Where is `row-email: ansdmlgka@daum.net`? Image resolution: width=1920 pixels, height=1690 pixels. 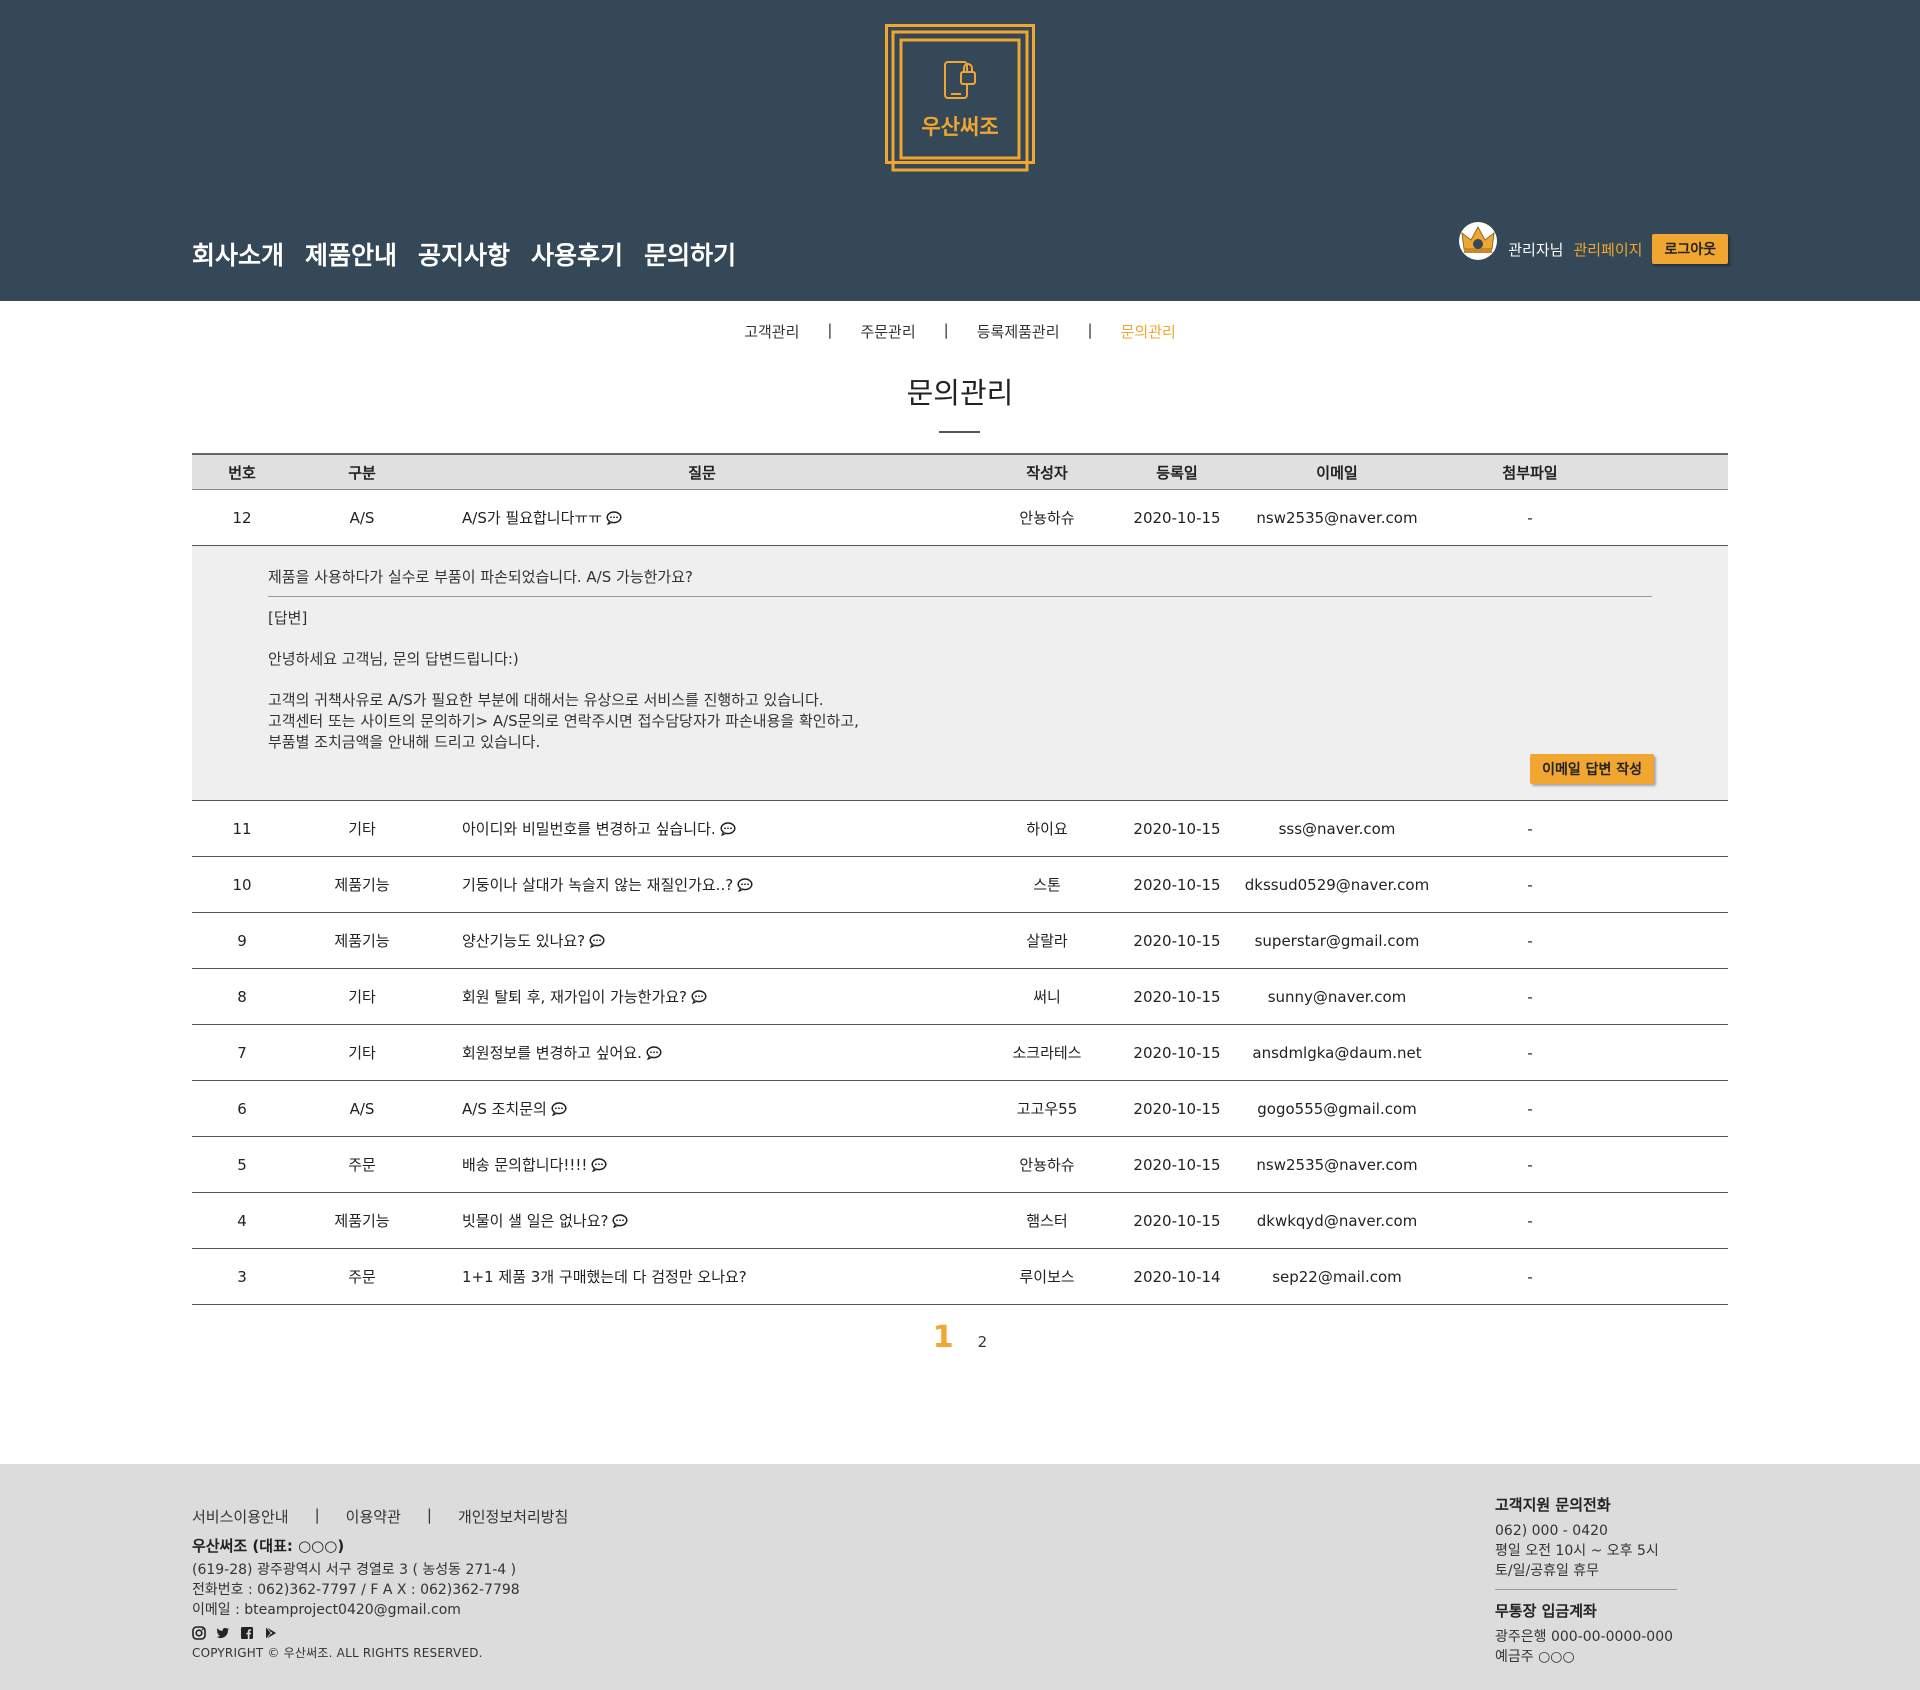 row-email: ansdmlgka@daum.net is located at coordinates (1337, 1052).